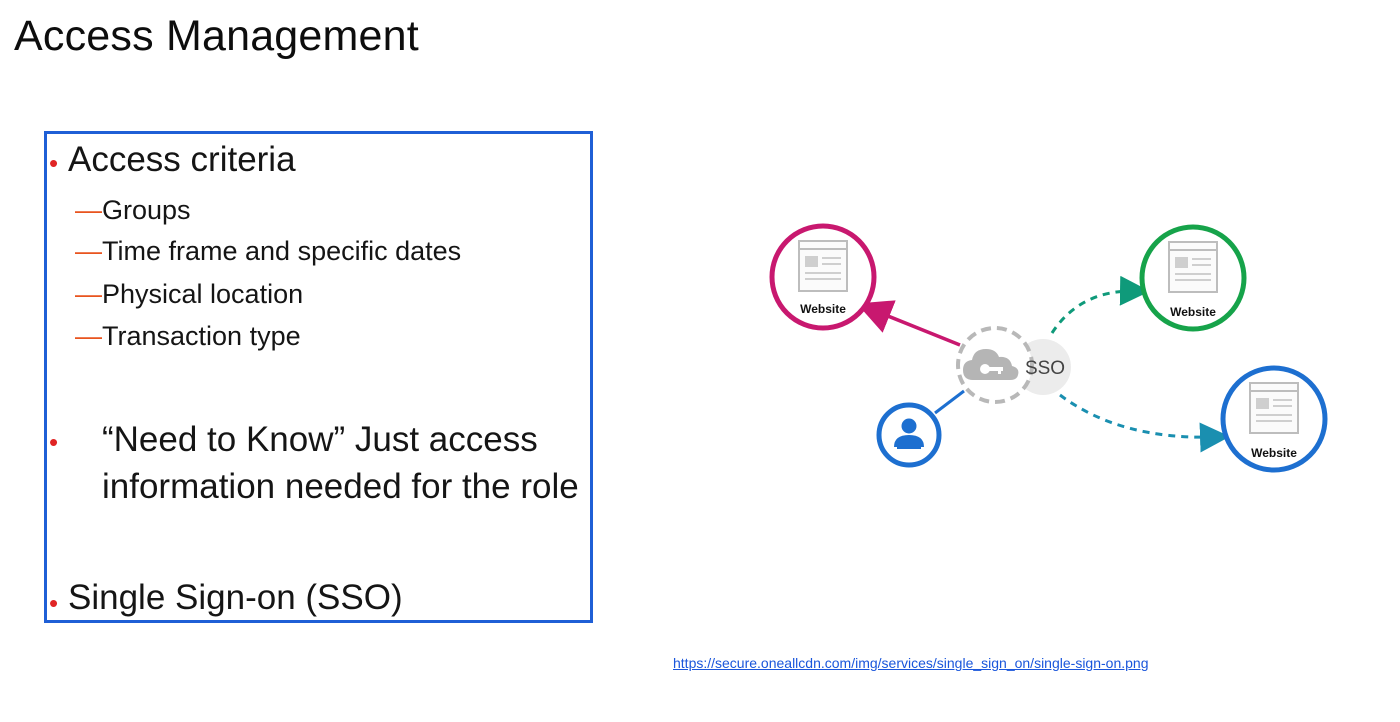 This screenshot has width=1400, height=722. Describe the element at coordinates (1013, 365) in the screenshot. I see `sso-hub: SSO` at that location.